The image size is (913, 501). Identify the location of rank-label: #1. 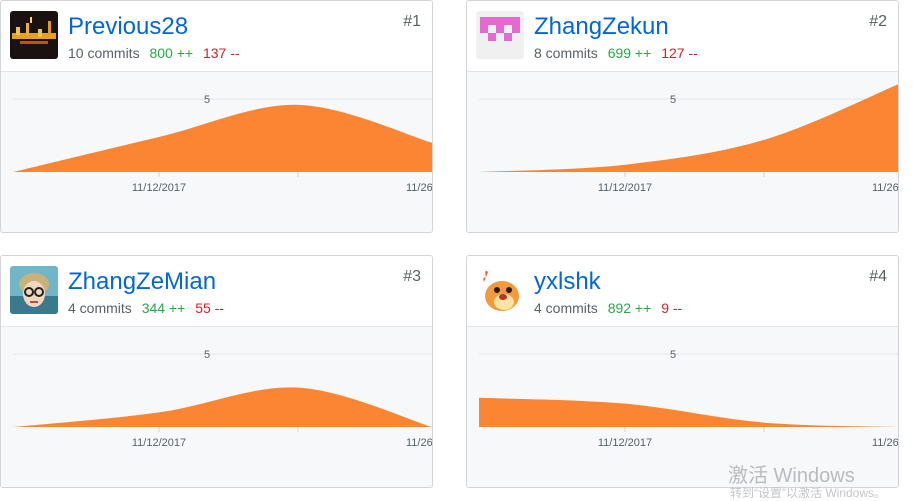
(412, 21).